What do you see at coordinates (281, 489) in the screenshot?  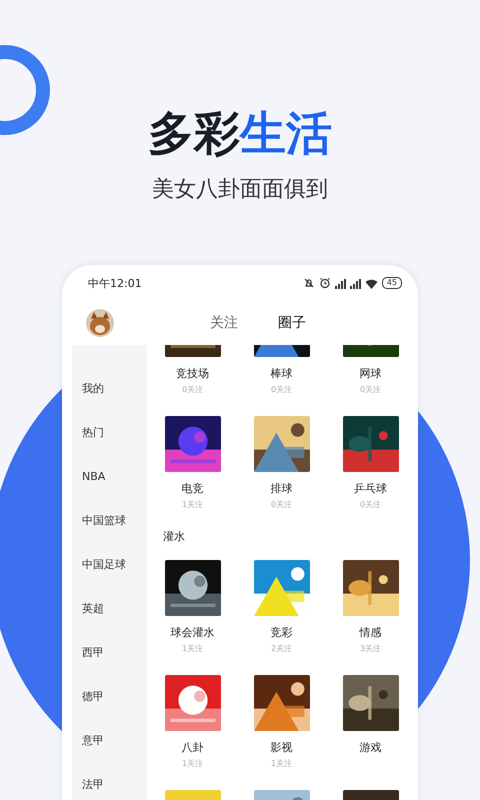 I see `tile-name: 排球` at bounding box center [281, 489].